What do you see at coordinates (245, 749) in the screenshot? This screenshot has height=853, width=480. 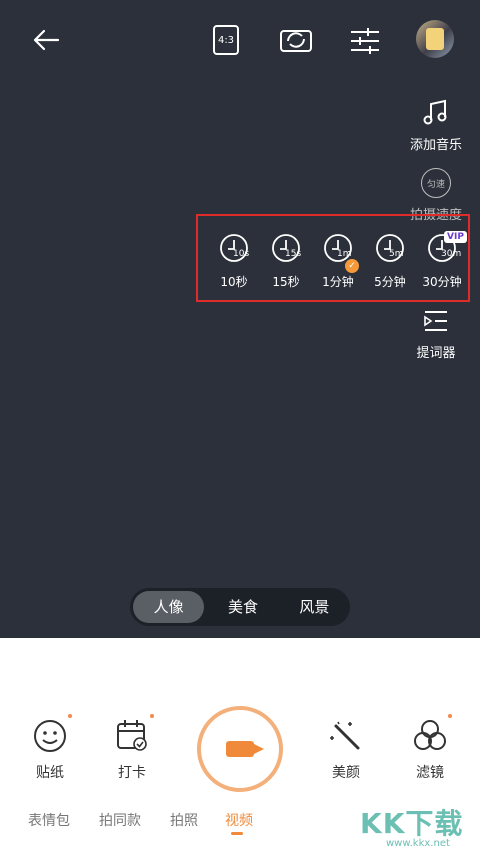 I see `video-camera-icon` at bounding box center [245, 749].